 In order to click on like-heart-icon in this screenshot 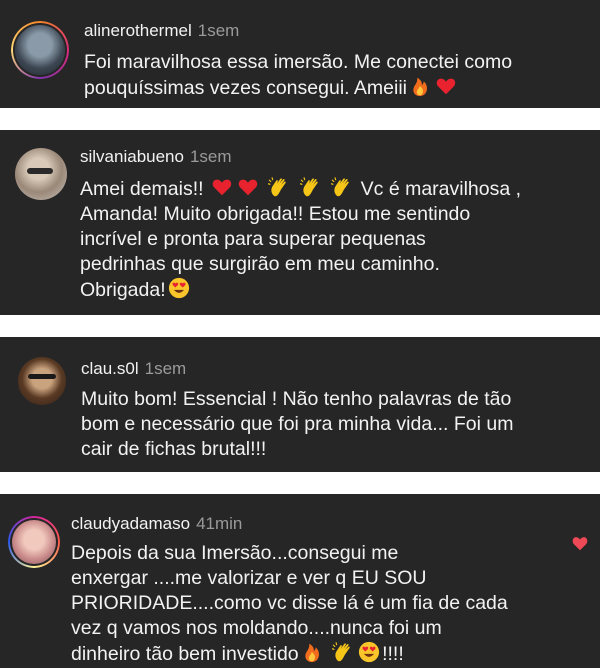, I will do `click(580, 543)`.